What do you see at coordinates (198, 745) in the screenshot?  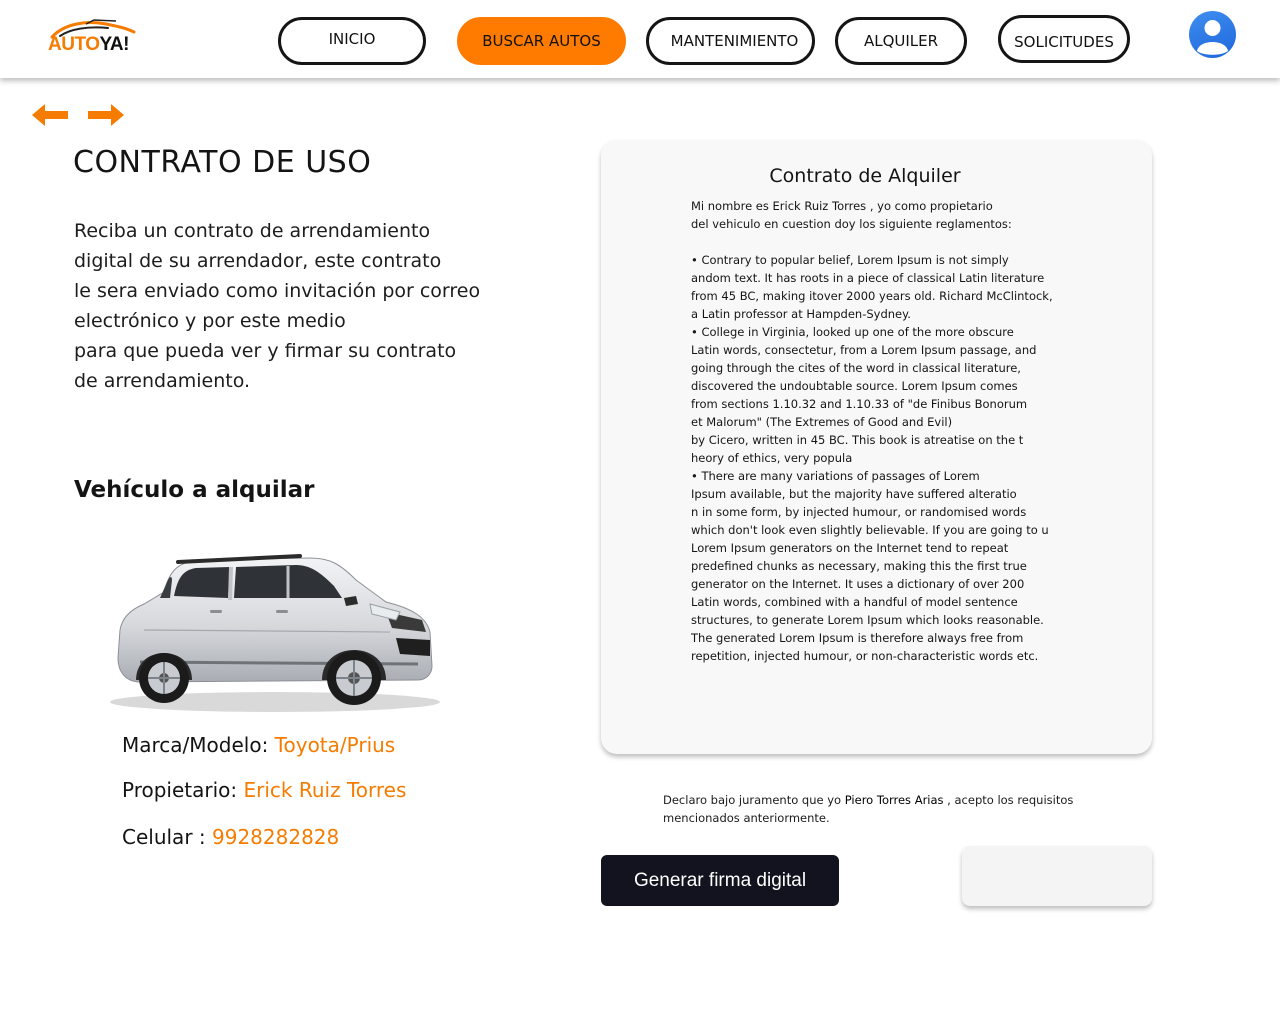 I see `brand-label: Marca/Modelo:` at bounding box center [198, 745].